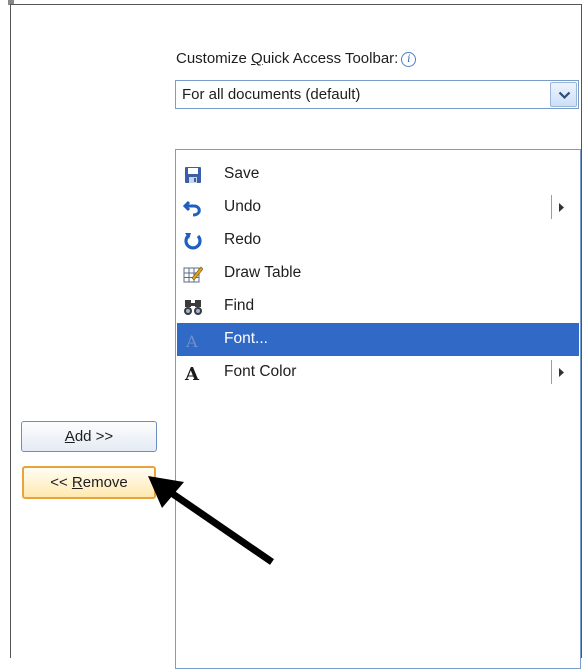  I want to click on add-accelerator: A, so click(69, 436).